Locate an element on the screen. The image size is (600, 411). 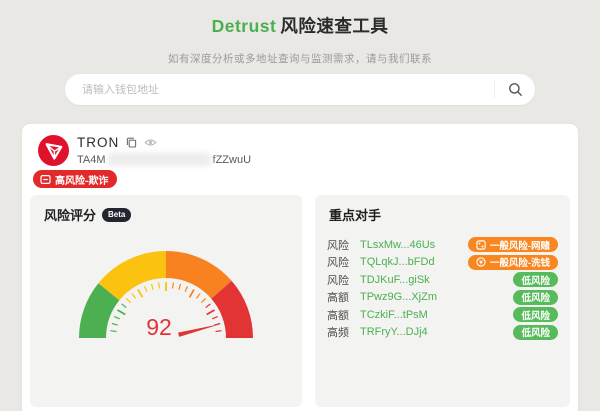
search-input is located at coordinates (279, 89).